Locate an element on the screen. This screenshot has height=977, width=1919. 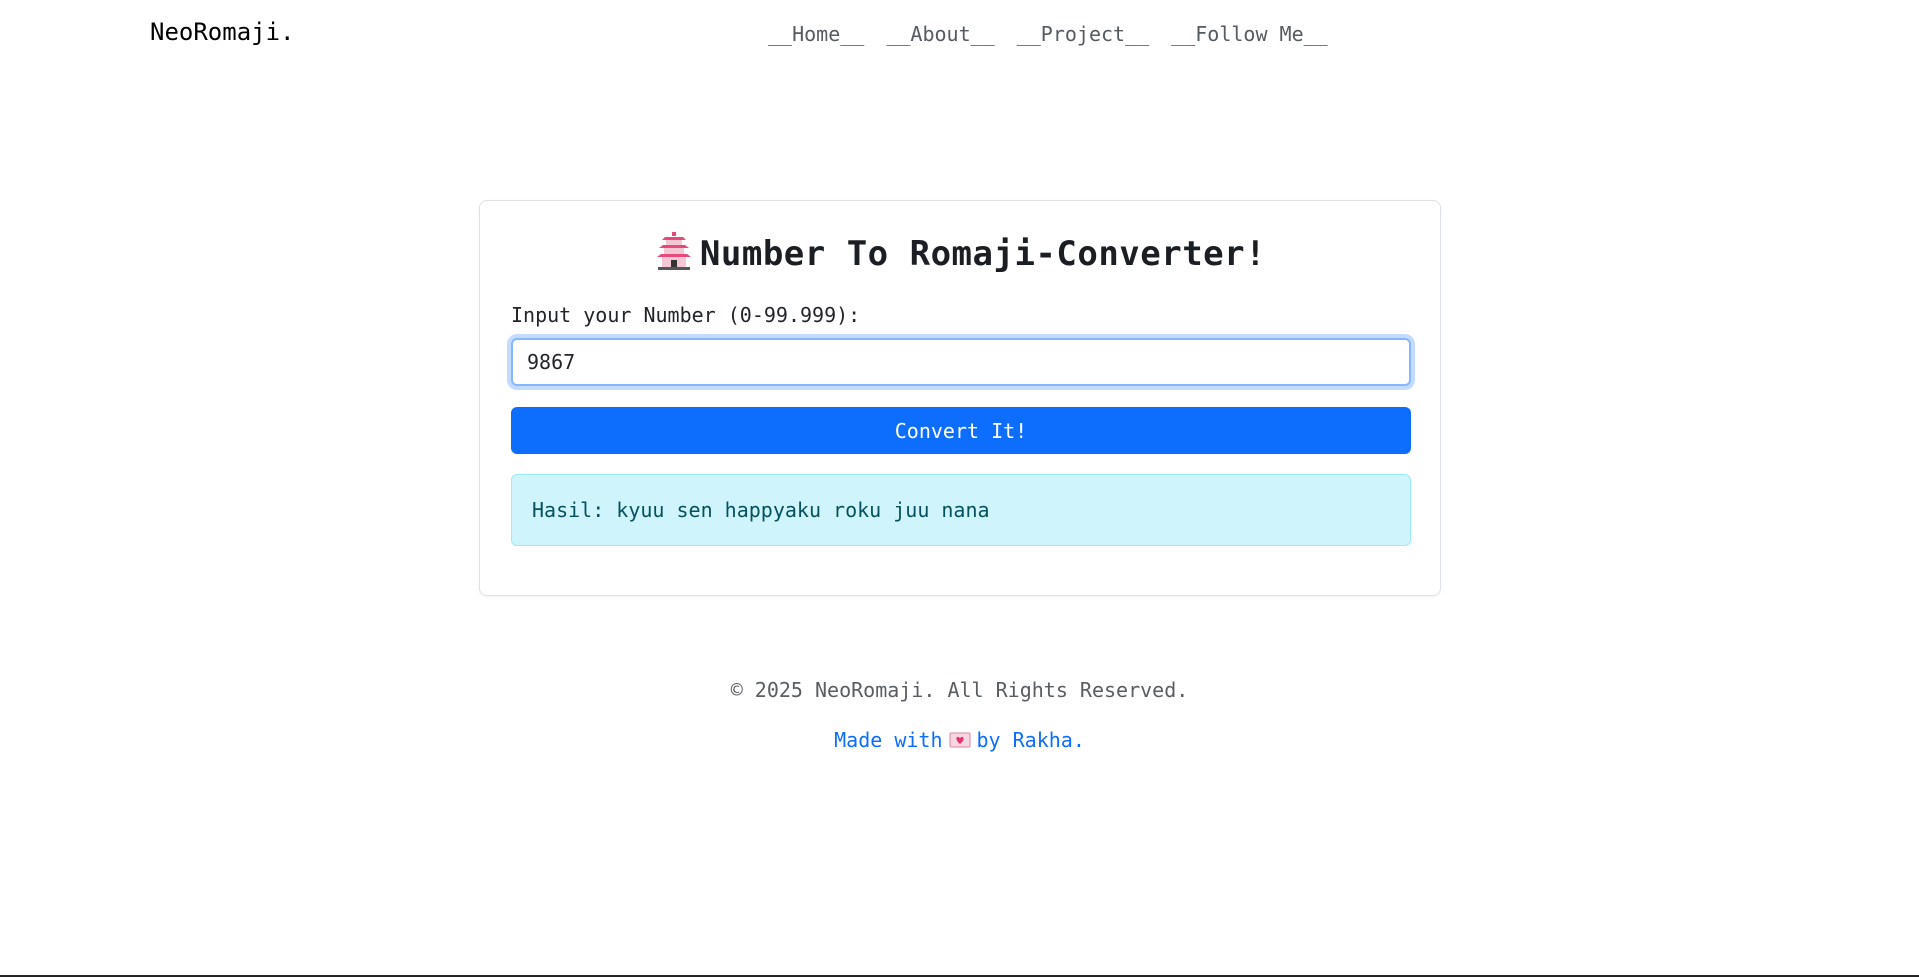
nav-link-follow-me: __Follow Me__ is located at coordinates (1249, 34).